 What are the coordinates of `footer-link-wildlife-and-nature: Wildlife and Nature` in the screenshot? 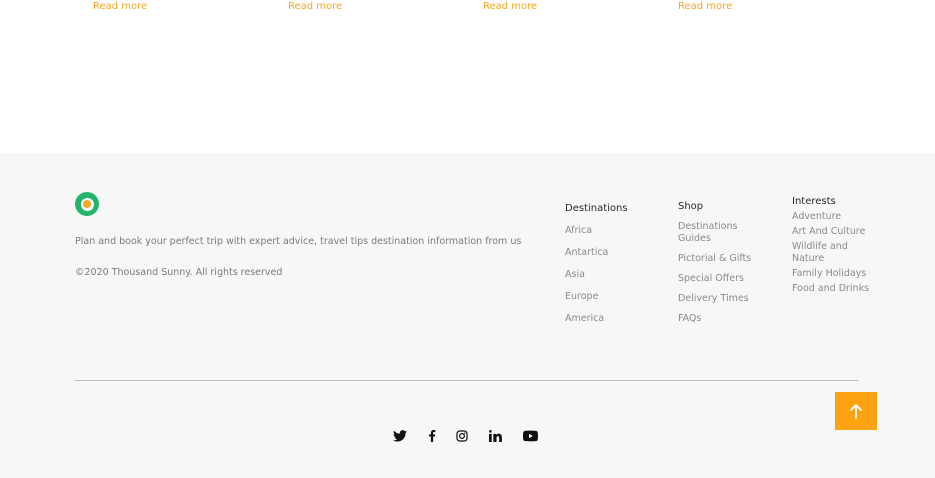 It's located at (833, 253).